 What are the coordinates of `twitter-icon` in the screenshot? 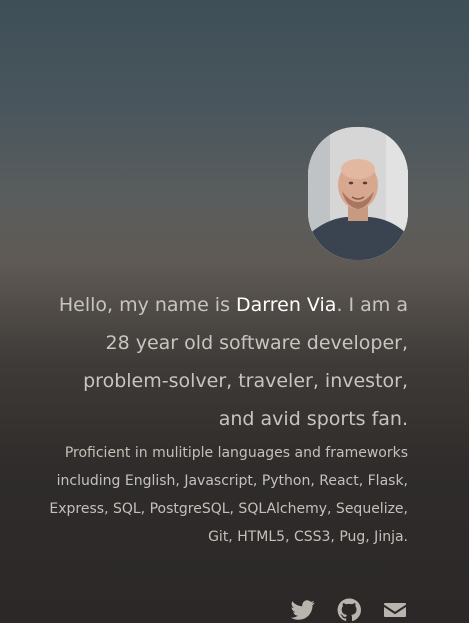 It's located at (303, 610).